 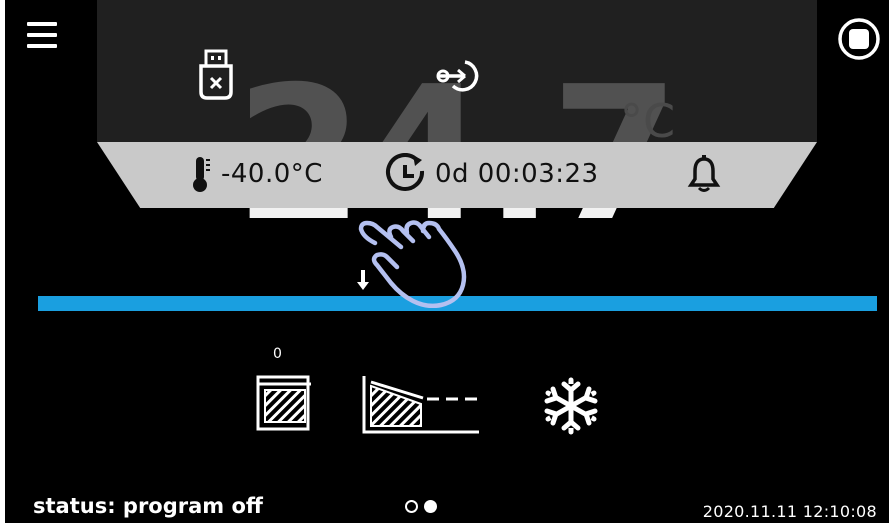 What do you see at coordinates (148, 506) in the screenshot?
I see `program-status: status: program off` at bounding box center [148, 506].